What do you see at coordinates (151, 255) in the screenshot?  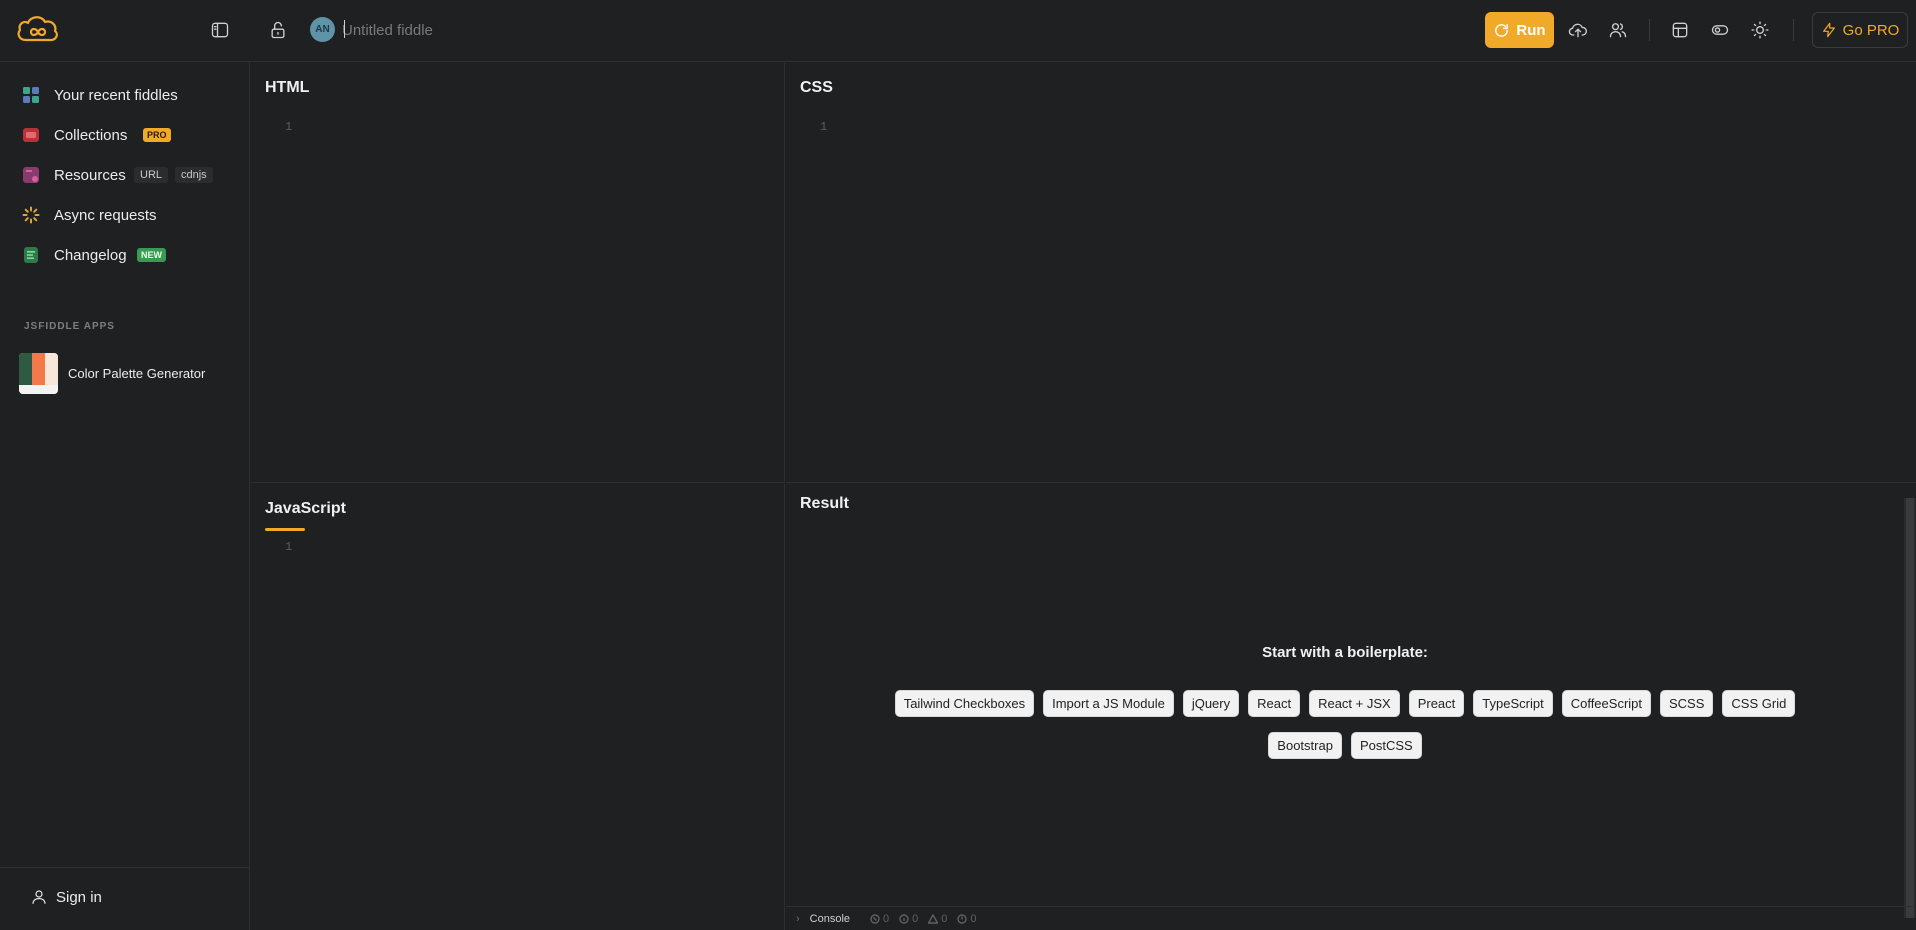 I see `new-badge: NEW` at bounding box center [151, 255].